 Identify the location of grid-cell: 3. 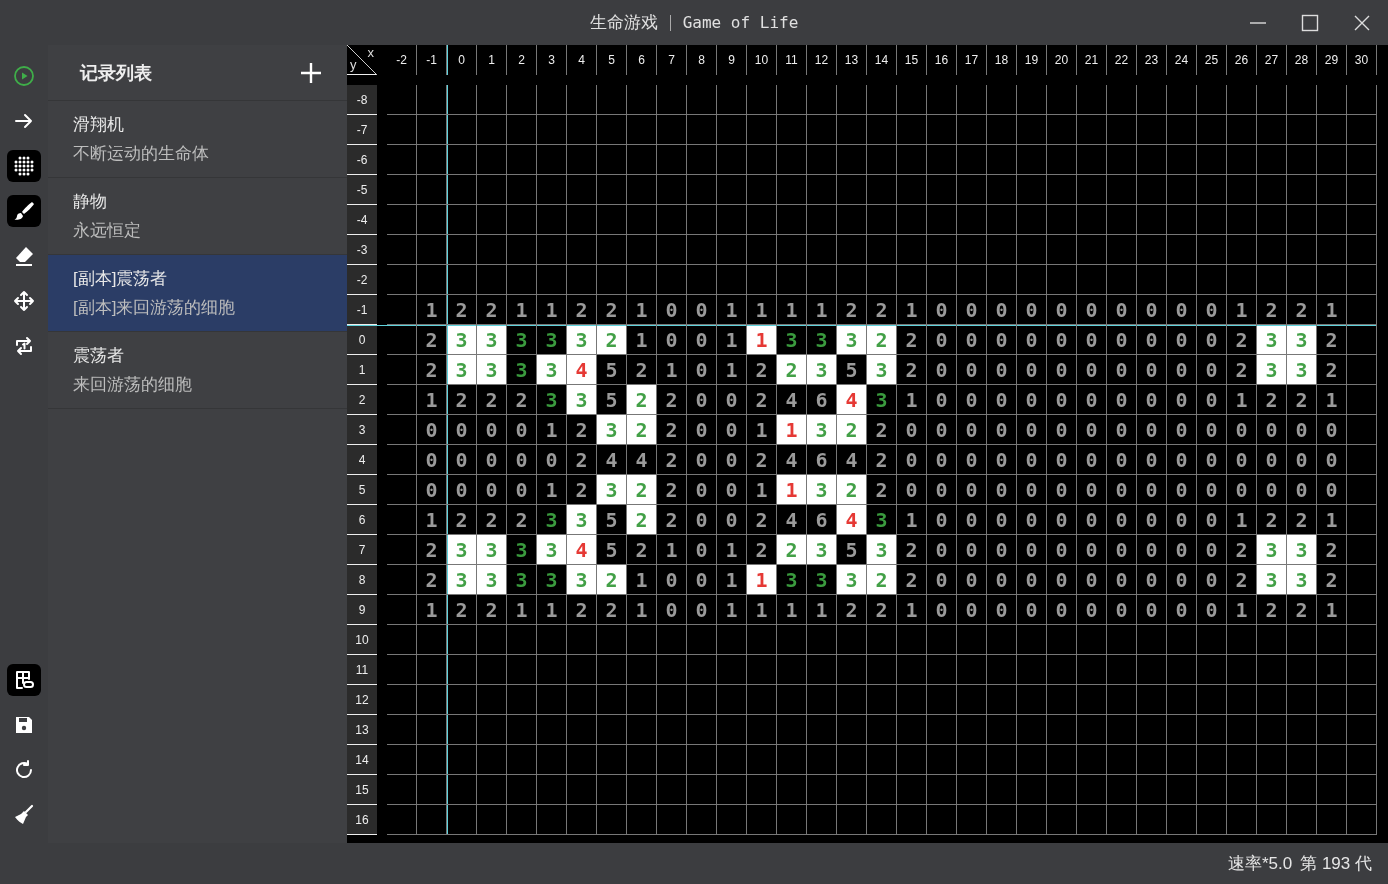
(882, 400).